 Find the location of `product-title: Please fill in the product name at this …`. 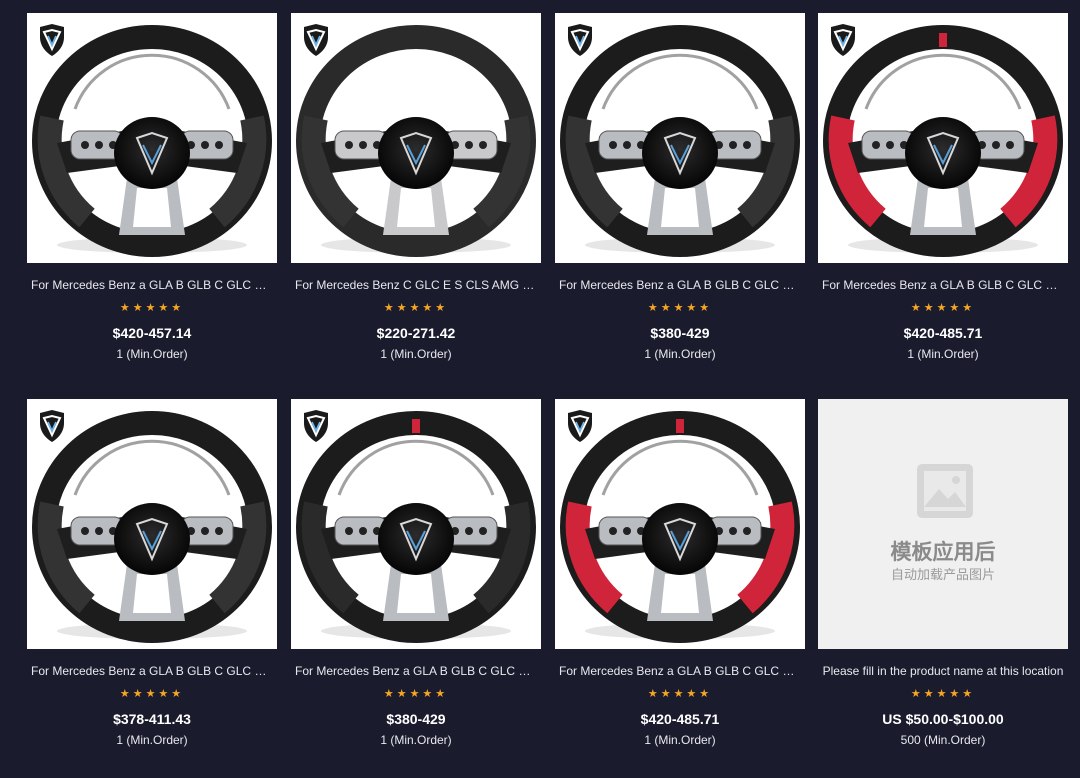

product-title: Please fill in the product name at this … is located at coordinates (943, 671).